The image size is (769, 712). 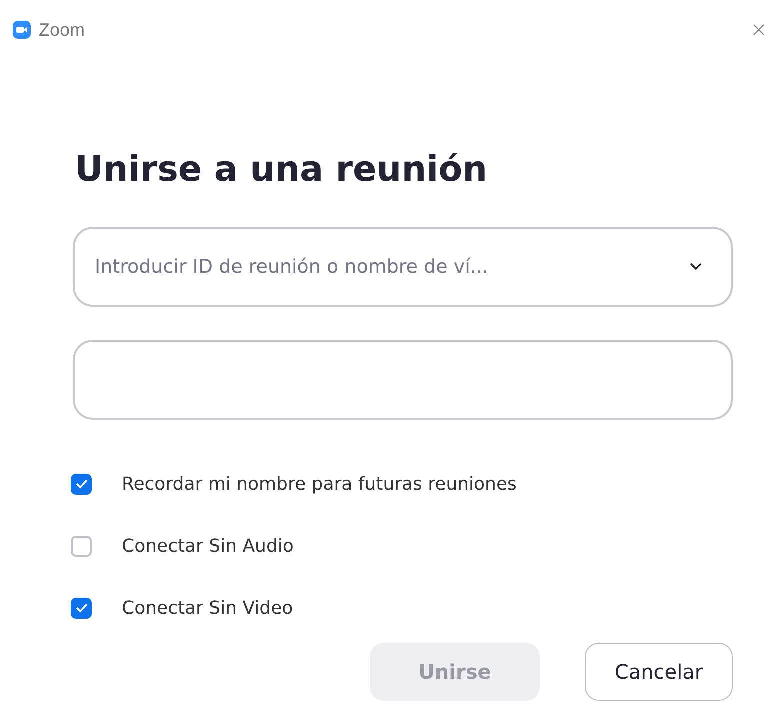 What do you see at coordinates (62, 30) in the screenshot?
I see `window-title: Zoom` at bounding box center [62, 30].